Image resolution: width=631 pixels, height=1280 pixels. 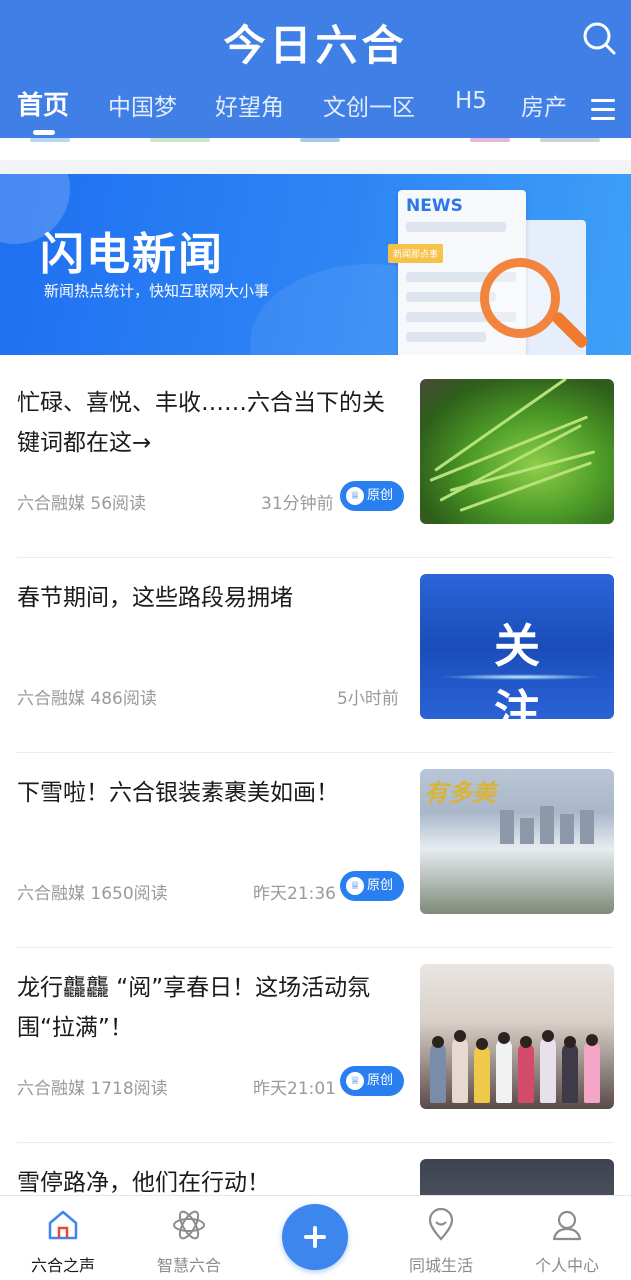 I want to click on active-tab-indicator, so click(x=44, y=132).